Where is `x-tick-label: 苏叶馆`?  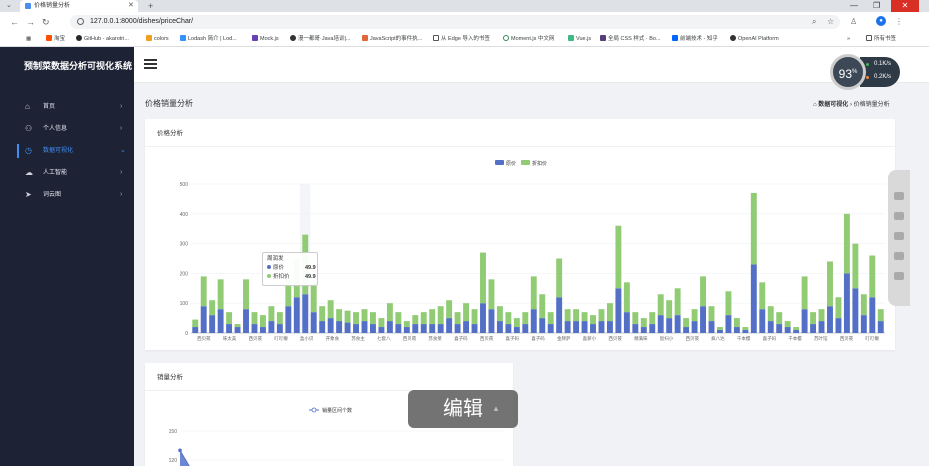
x-tick-label: 苏叶馆 is located at coordinates (821, 338).